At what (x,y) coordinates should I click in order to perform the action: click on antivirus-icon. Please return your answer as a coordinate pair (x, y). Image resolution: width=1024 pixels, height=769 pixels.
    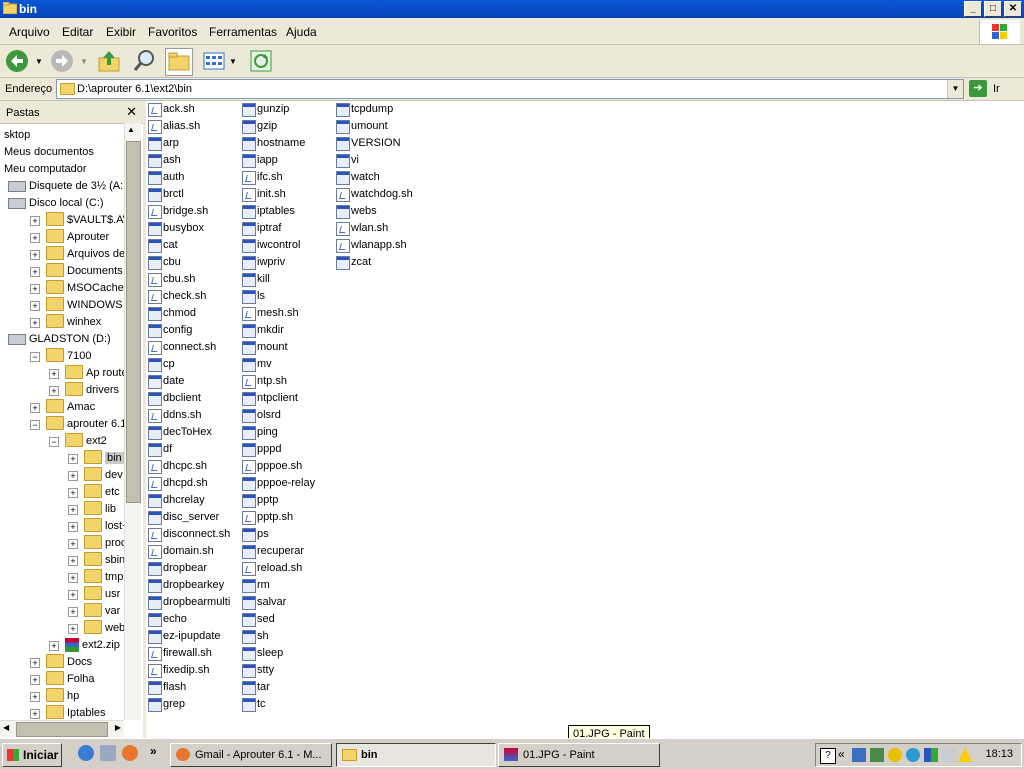
    Looking at the image, I should click on (877, 755).